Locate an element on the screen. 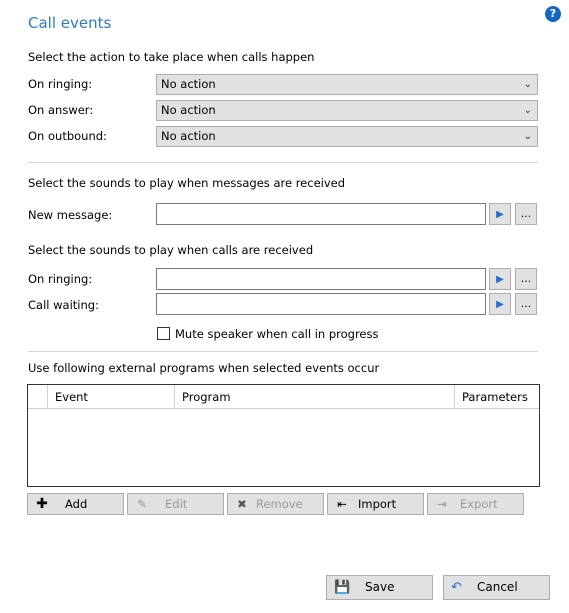 The height and width of the screenshot is (613, 569). cancel-button: ↶ Cancel is located at coordinates (496, 587).